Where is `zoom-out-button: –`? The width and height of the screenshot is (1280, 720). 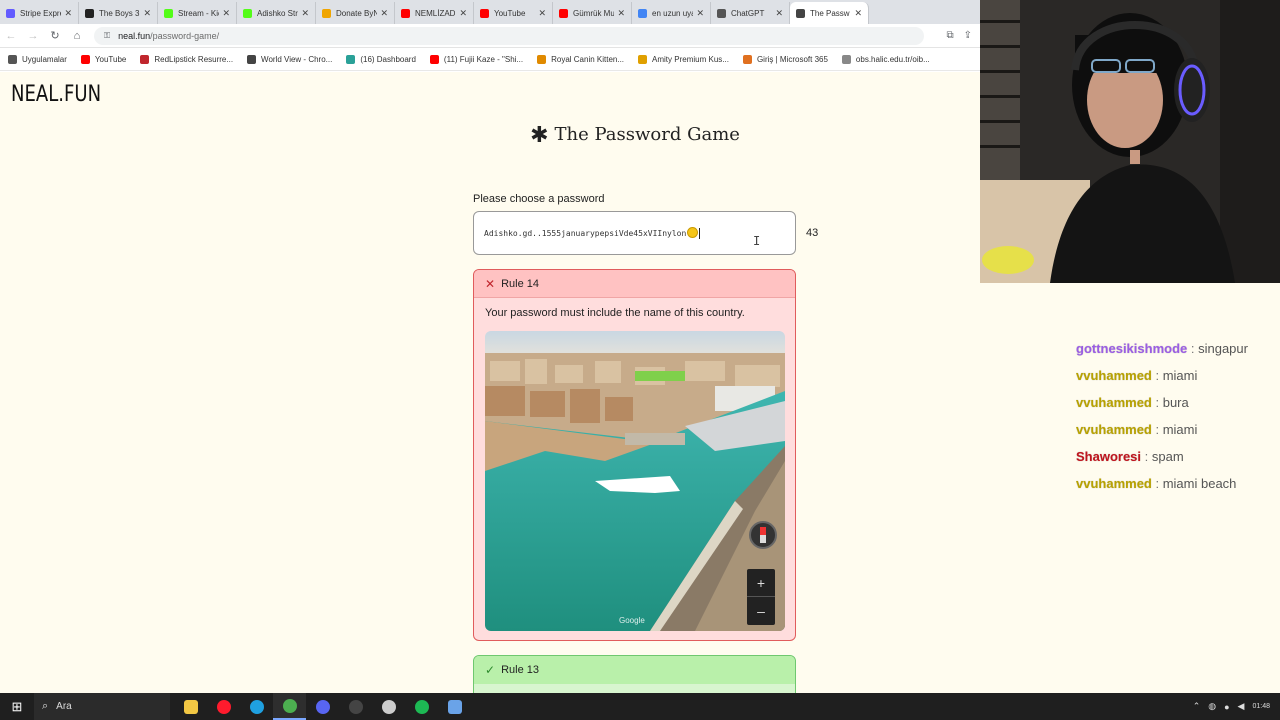 zoom-out-button: – is located at coordinates (761, 611).